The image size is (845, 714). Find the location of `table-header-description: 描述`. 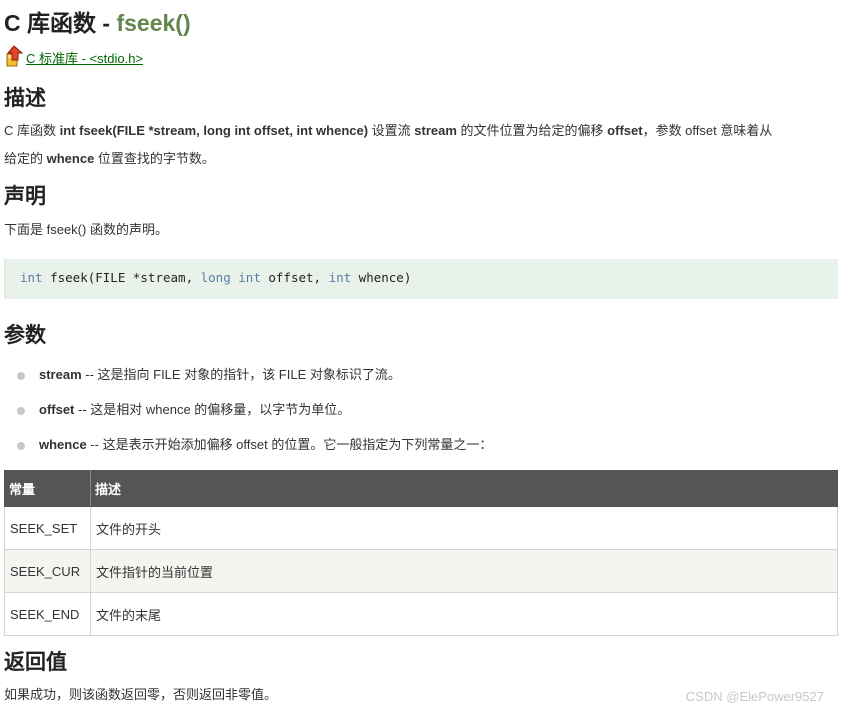

table-header-description: 描述 is located at coordinates (464, 488).